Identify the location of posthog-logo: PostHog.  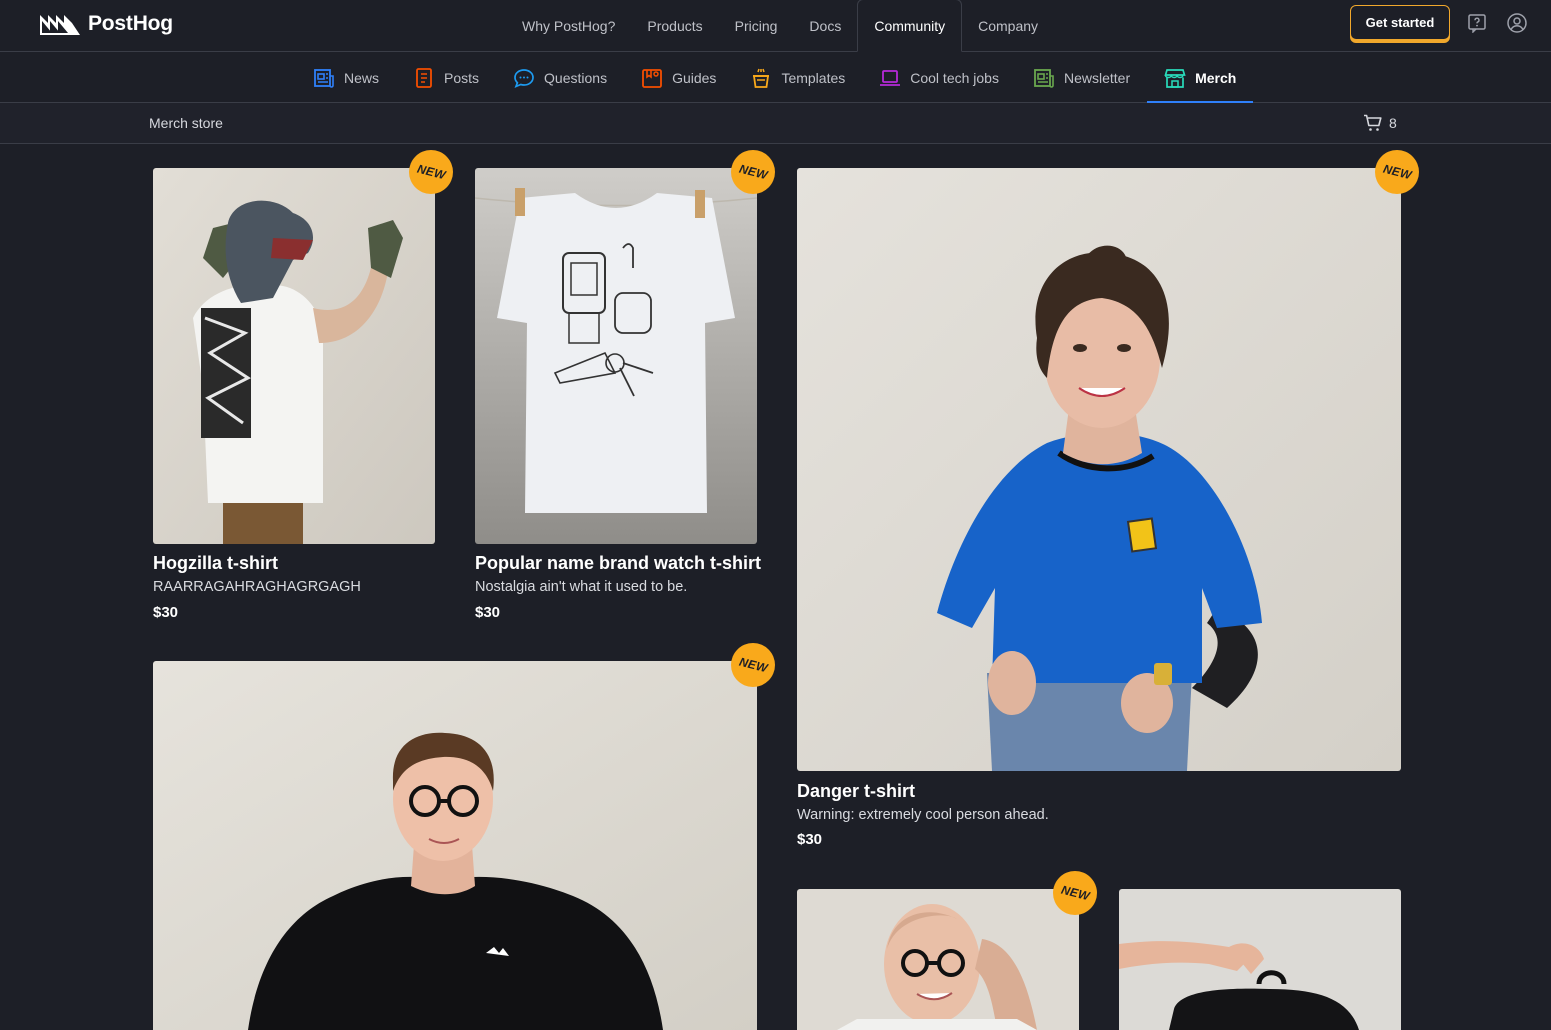
(106, 24).